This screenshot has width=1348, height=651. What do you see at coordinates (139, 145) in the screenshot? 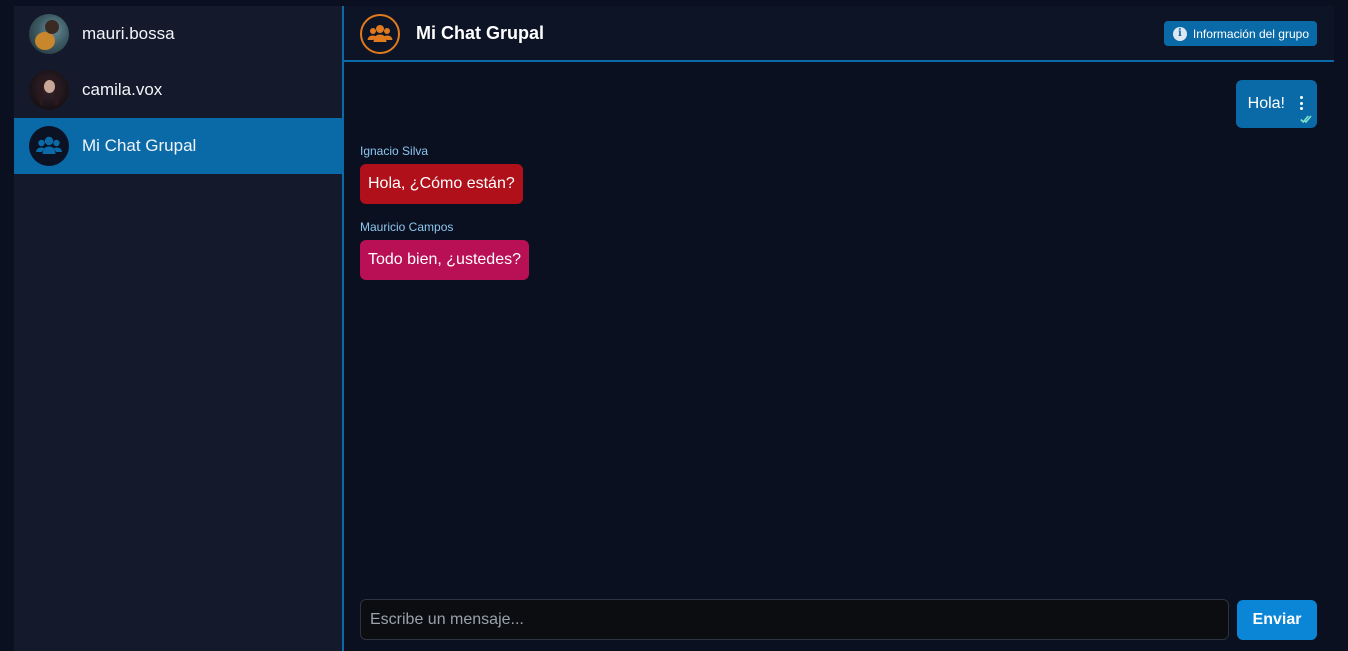
I see `contact-name: Mi Chat Grupal` at bounding box center [139, 145].